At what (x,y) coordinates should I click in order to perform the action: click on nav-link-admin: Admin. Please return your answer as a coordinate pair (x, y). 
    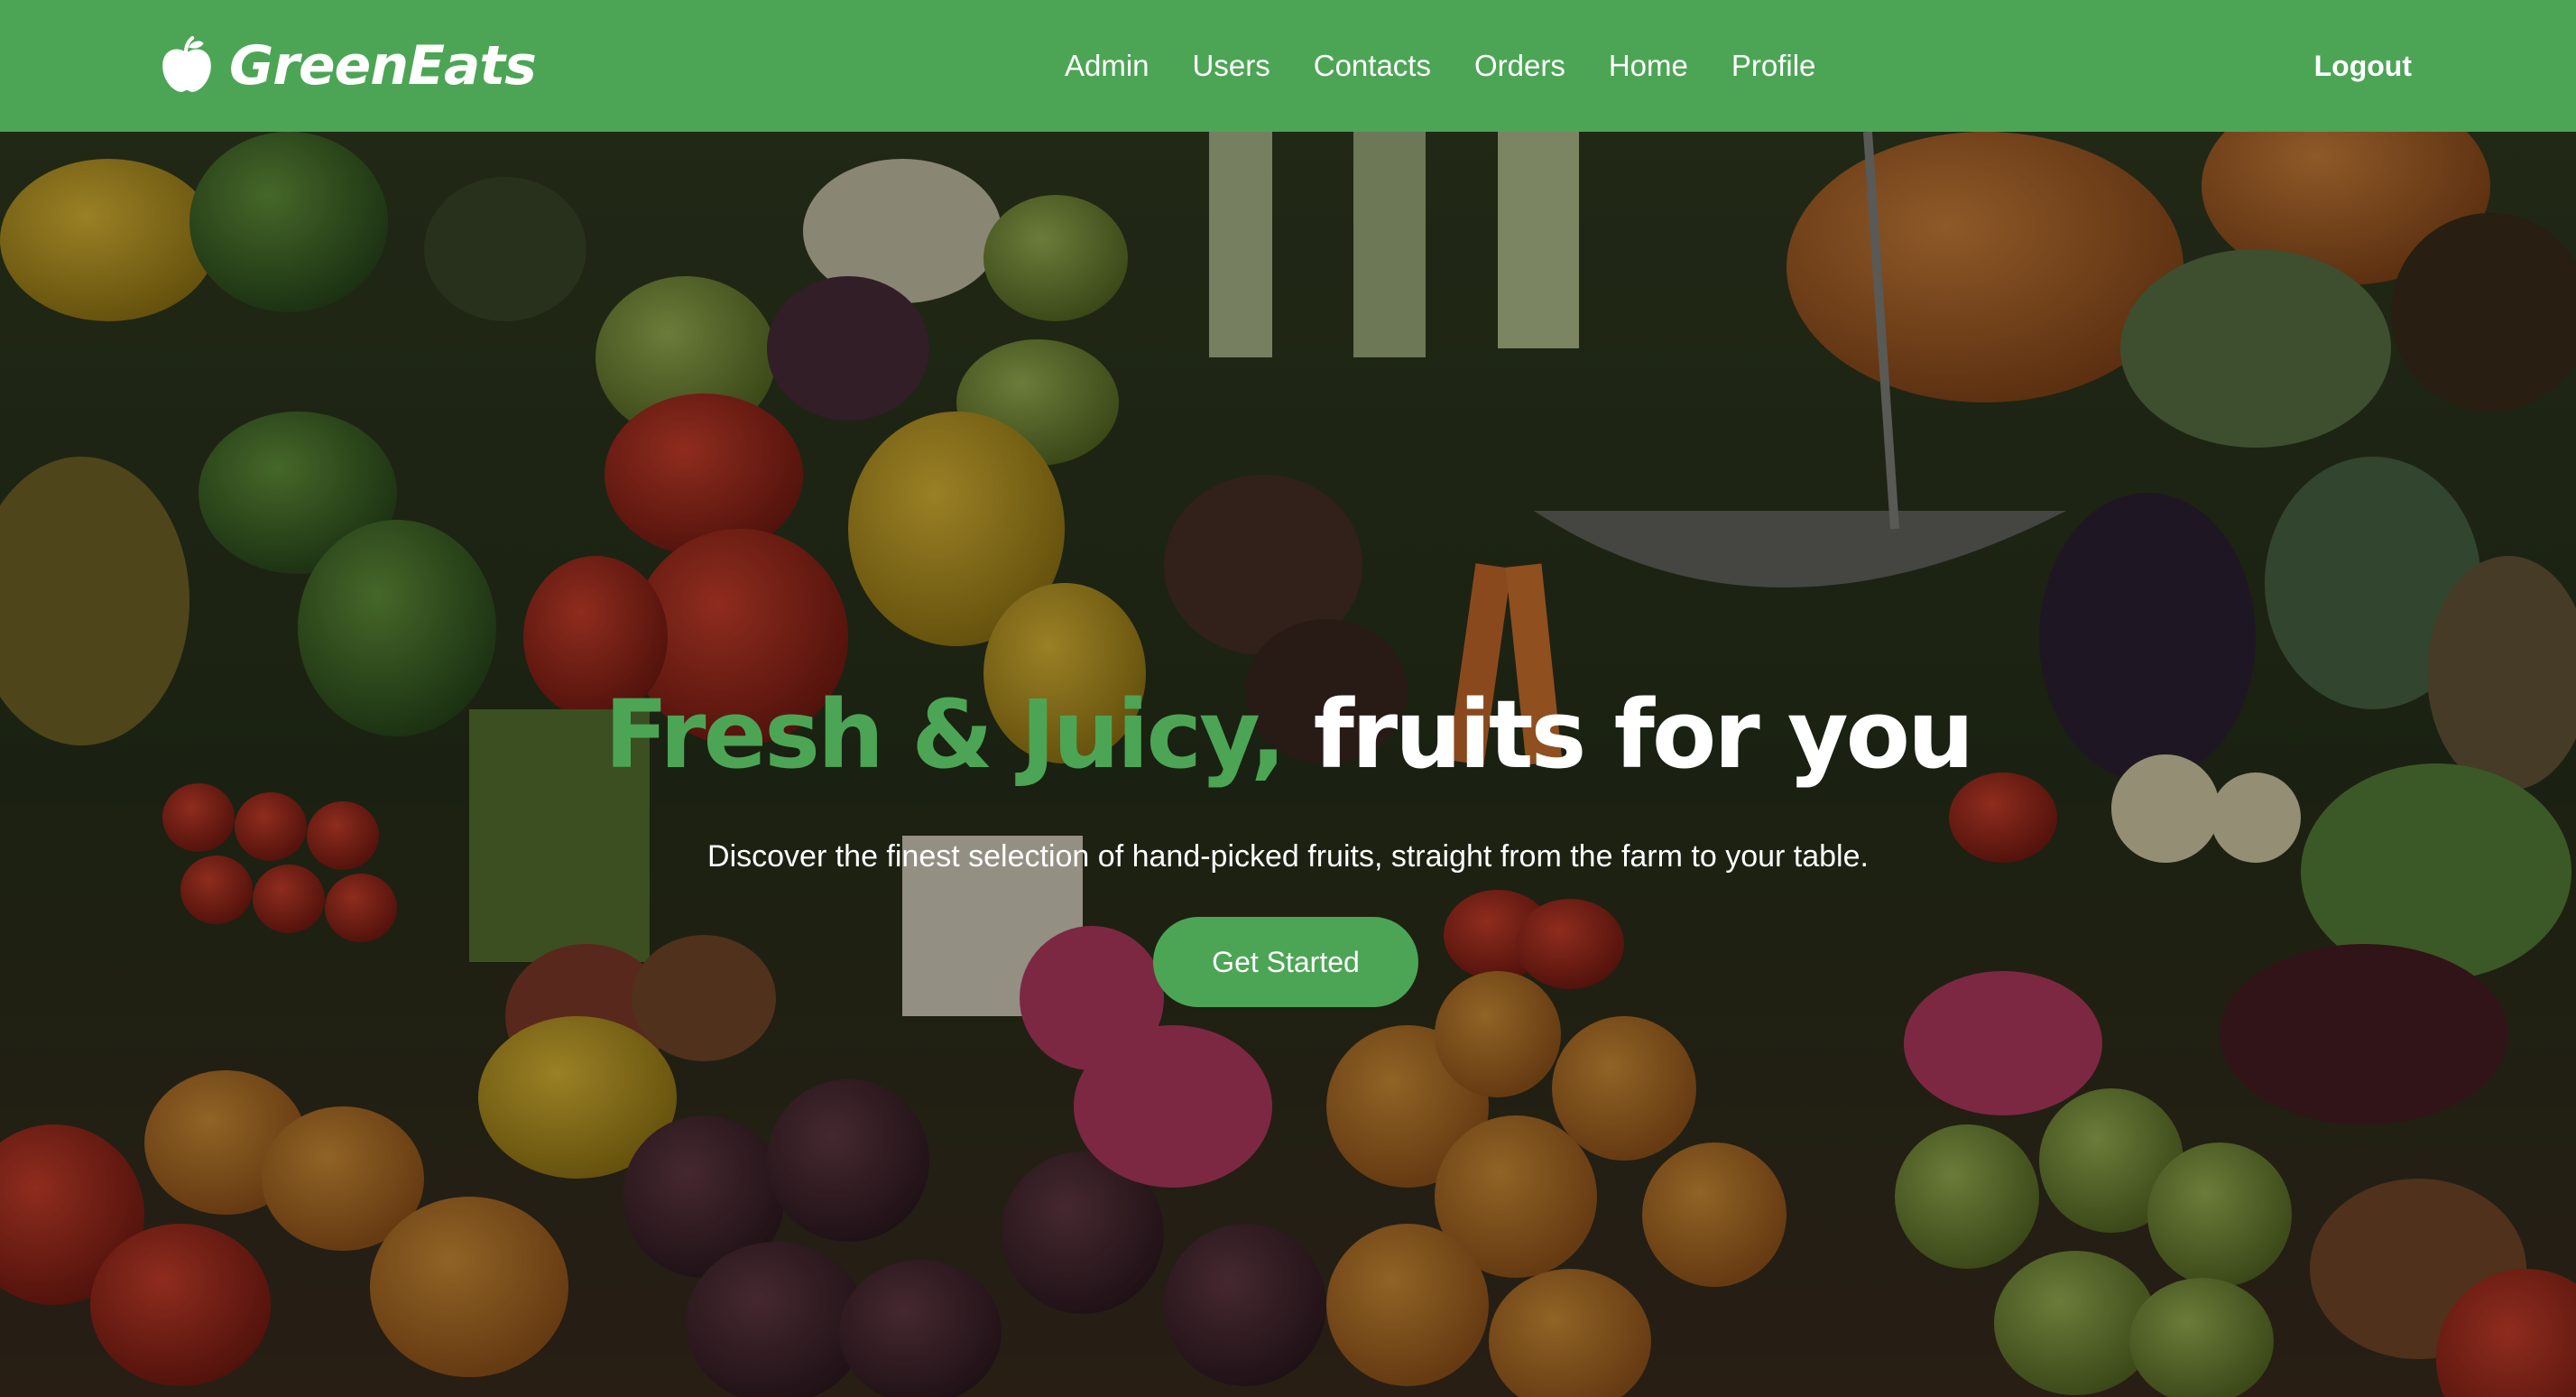
    Looking at the image, I should click on (1107, 66).